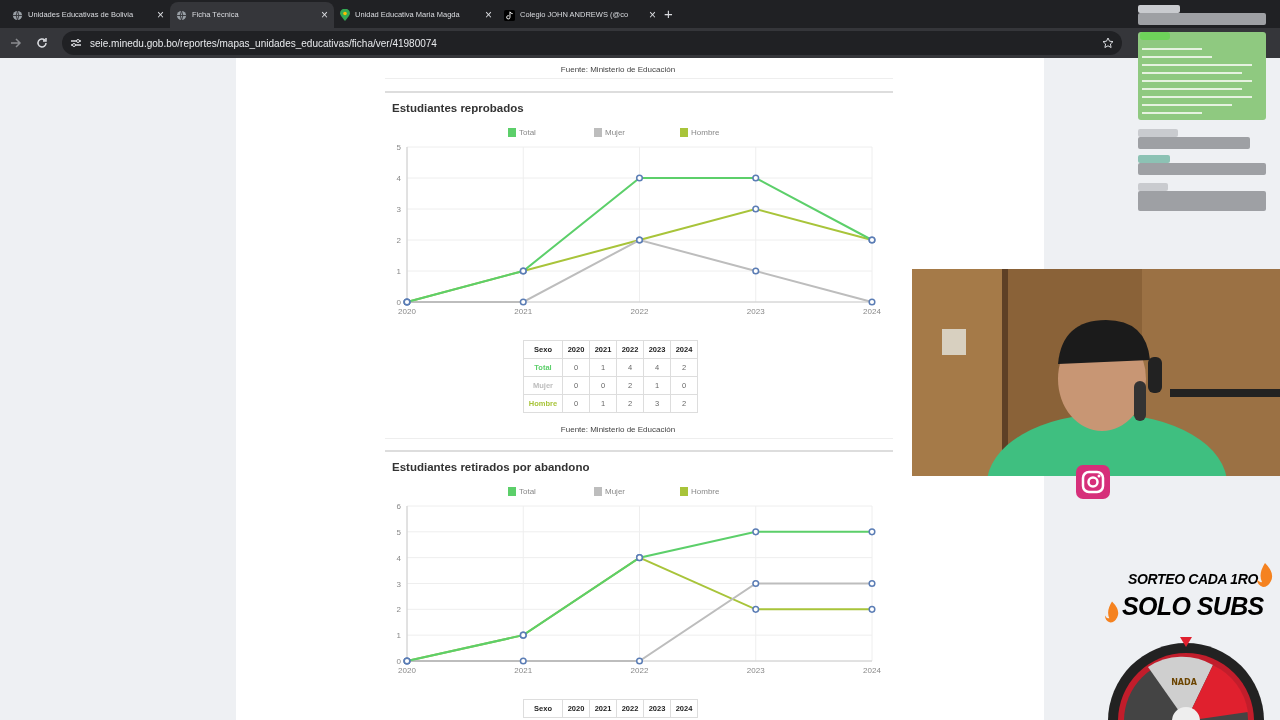 The width and height of the screenshot is (1280, 720). I want to click on axis-tick-label: 6, so click(398, 506).